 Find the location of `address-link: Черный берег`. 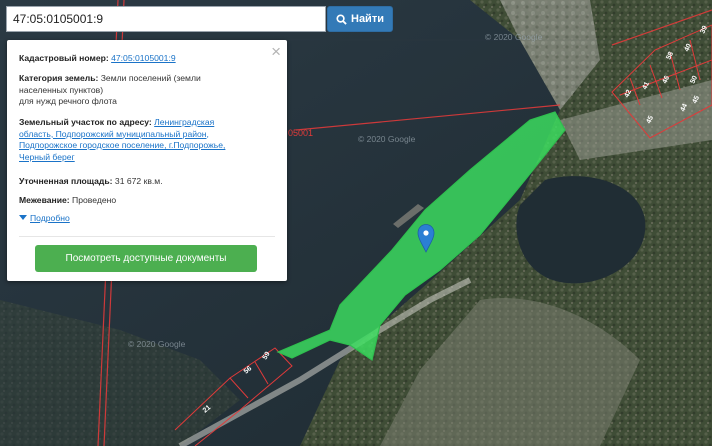

address-link: Черный берег is located at coordinates (47, 157).